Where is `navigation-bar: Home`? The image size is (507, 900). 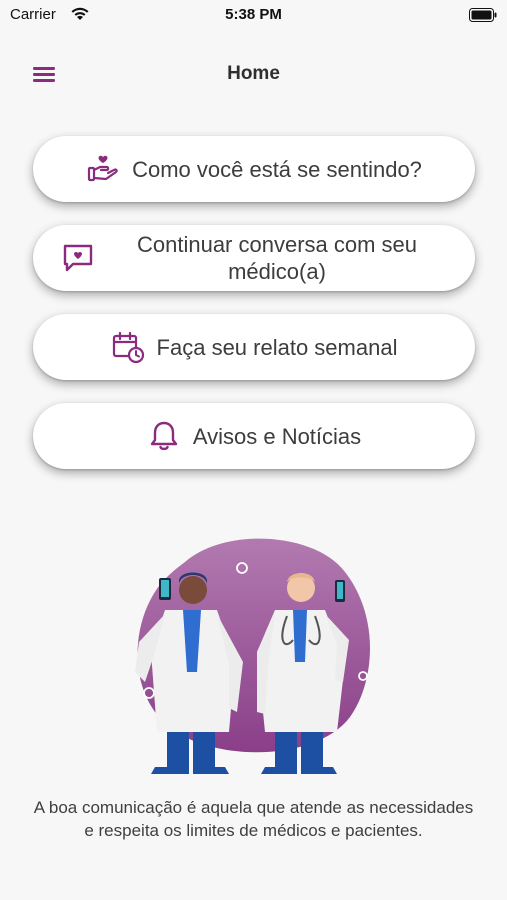
navigation-bar: Home is located at coordinates (253, 74).